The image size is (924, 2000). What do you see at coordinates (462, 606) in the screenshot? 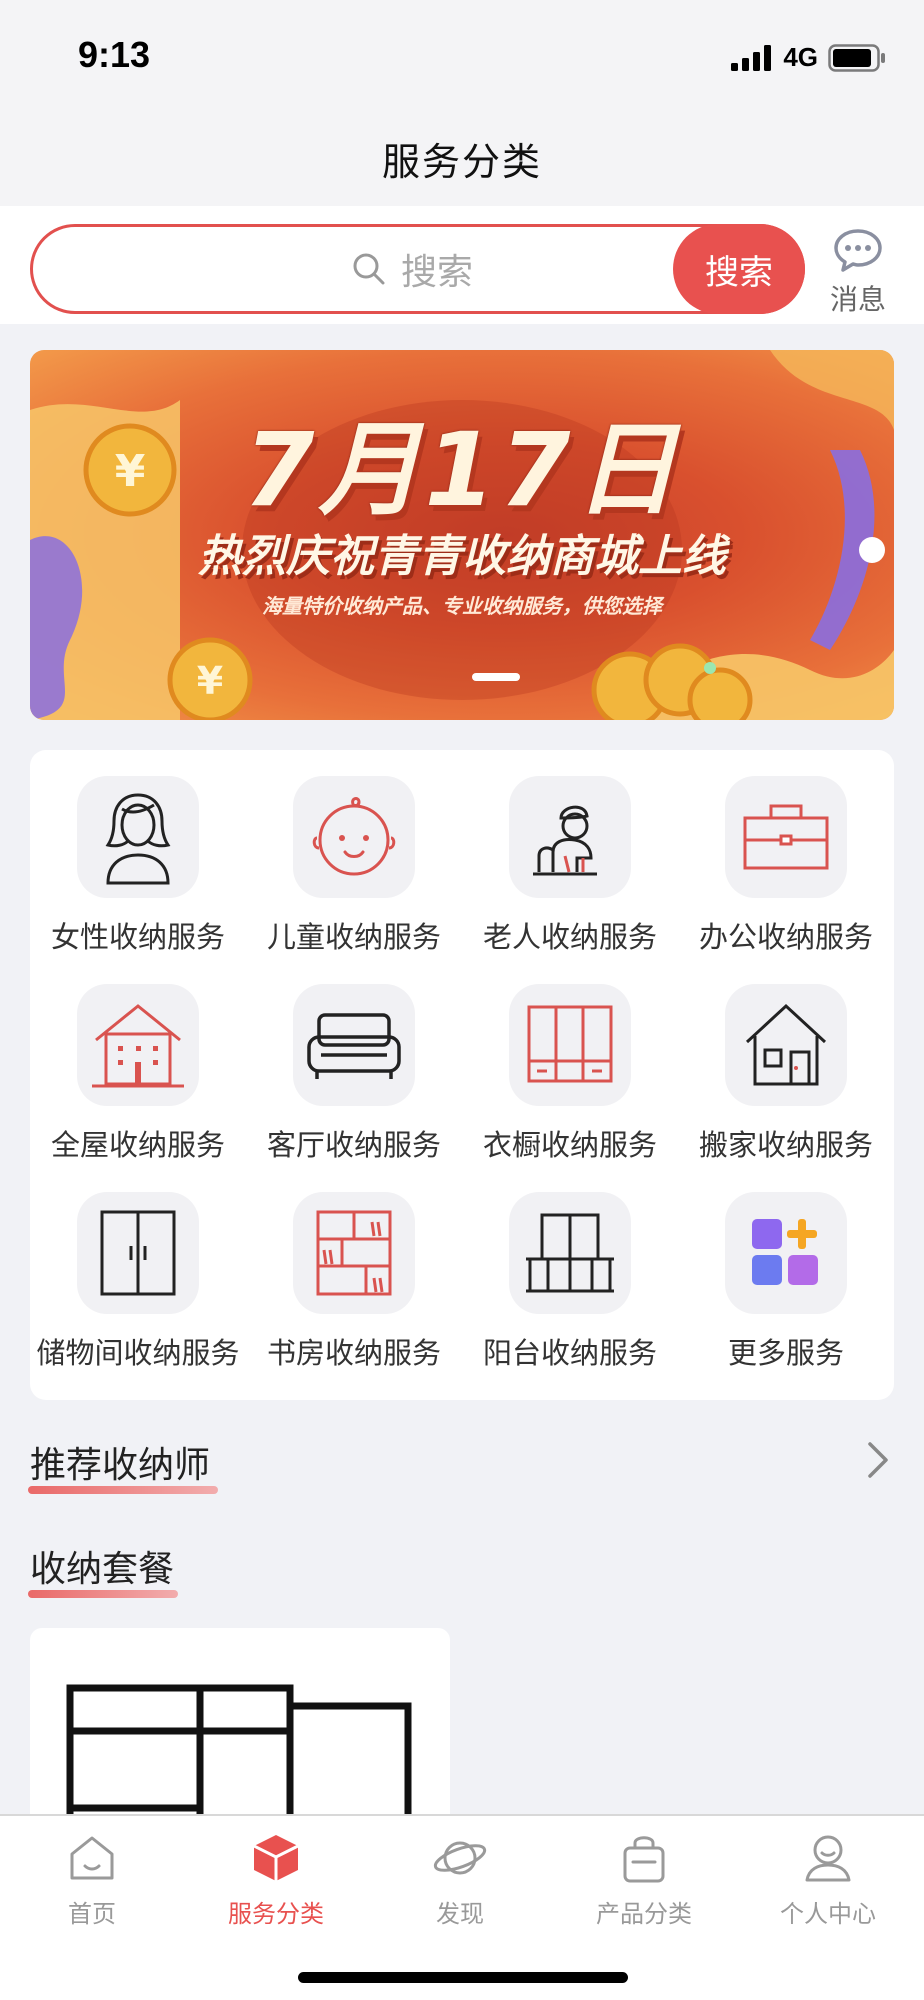
I see `banner-subtitle: 海量特价收纳产品、专业收纳服务，供您选择` at bounding box center [462, 606].